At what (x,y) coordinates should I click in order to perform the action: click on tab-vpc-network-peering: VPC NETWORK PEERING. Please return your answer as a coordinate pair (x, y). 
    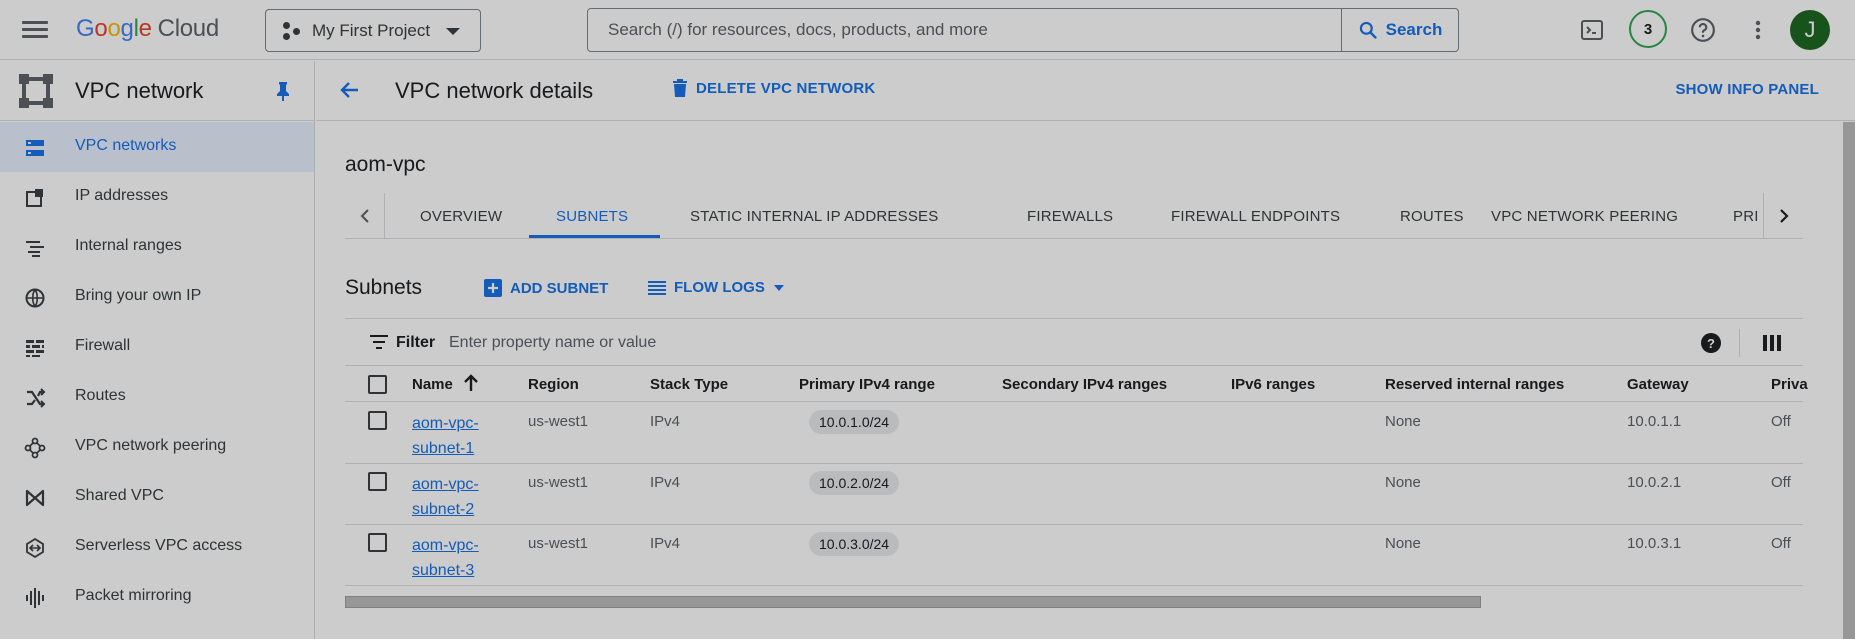
    Looking at the image, I should click on (1584, 215).